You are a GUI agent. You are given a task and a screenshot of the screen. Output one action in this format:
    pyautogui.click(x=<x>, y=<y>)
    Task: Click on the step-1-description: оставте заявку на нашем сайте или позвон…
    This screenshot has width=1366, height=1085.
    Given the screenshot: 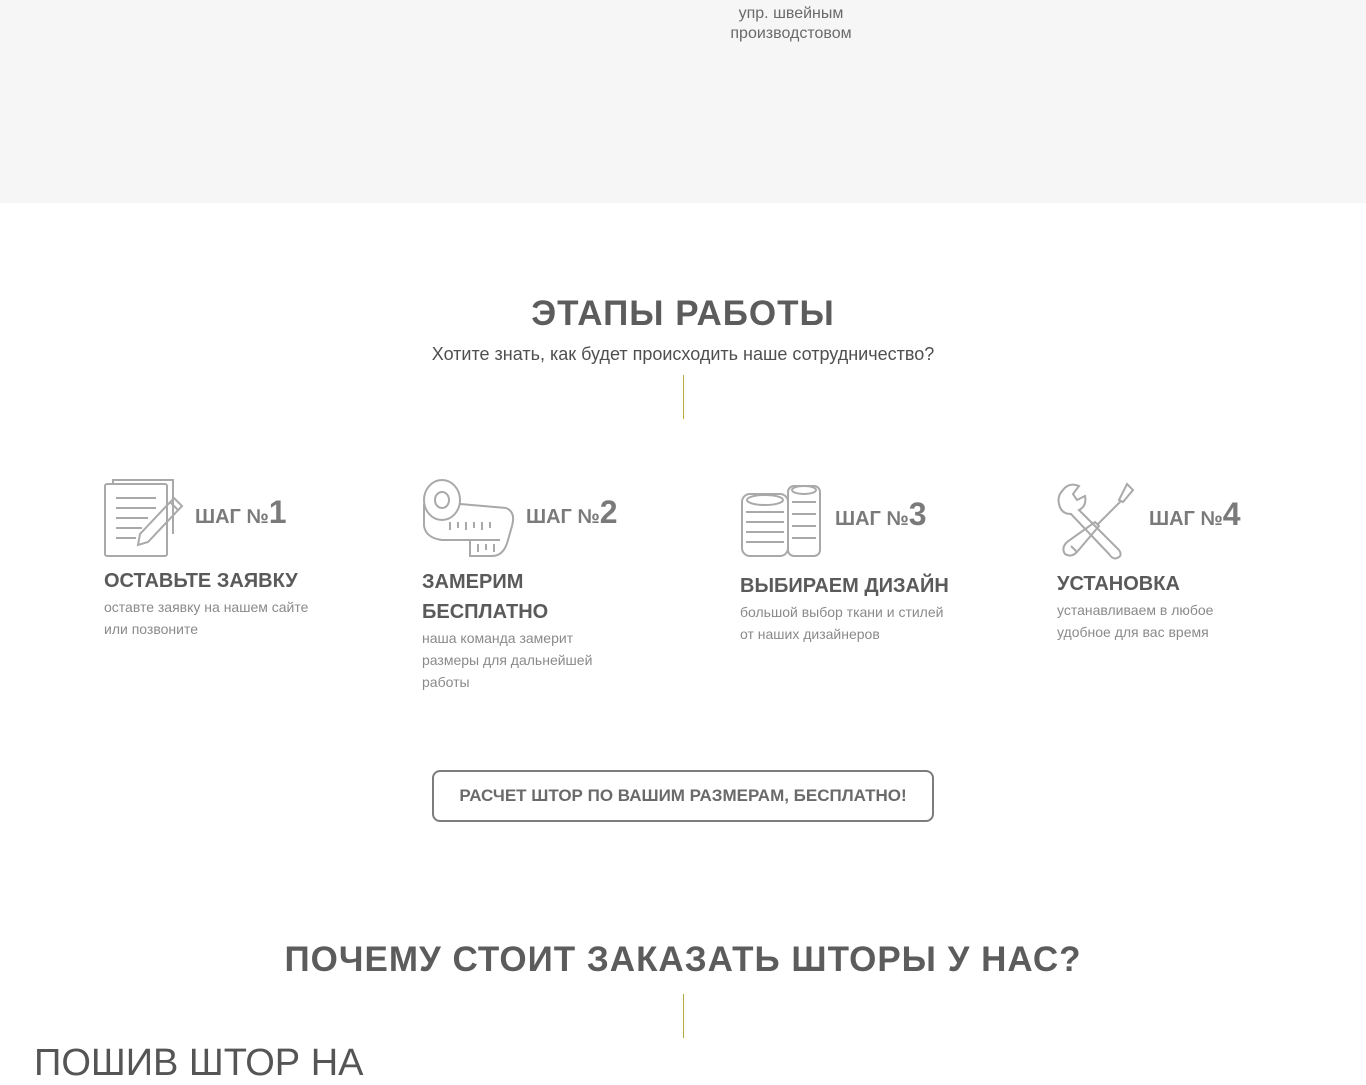 What is the action you would take?
    pyautogui.click(x=206, y=618)
    